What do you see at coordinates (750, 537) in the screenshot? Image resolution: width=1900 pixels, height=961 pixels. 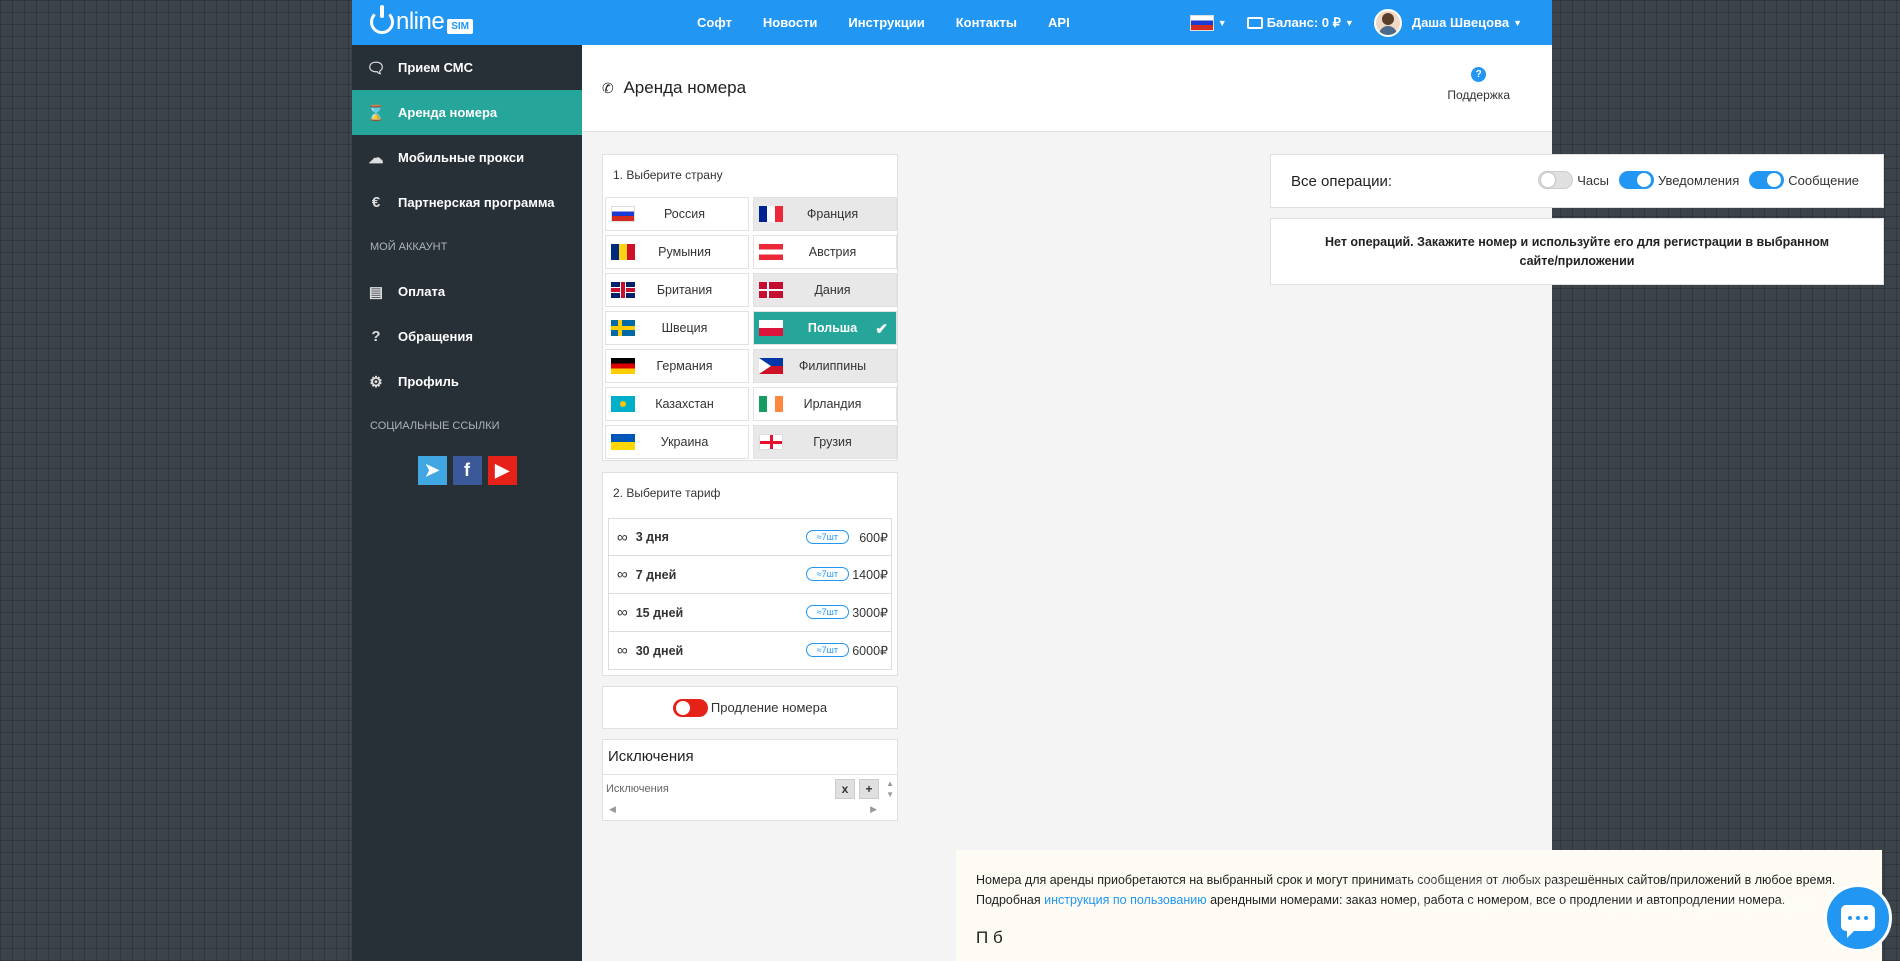 I see `tariff-option: ∞ 3 дня ≈7шт 600₽` at bounding box center [750, 537].